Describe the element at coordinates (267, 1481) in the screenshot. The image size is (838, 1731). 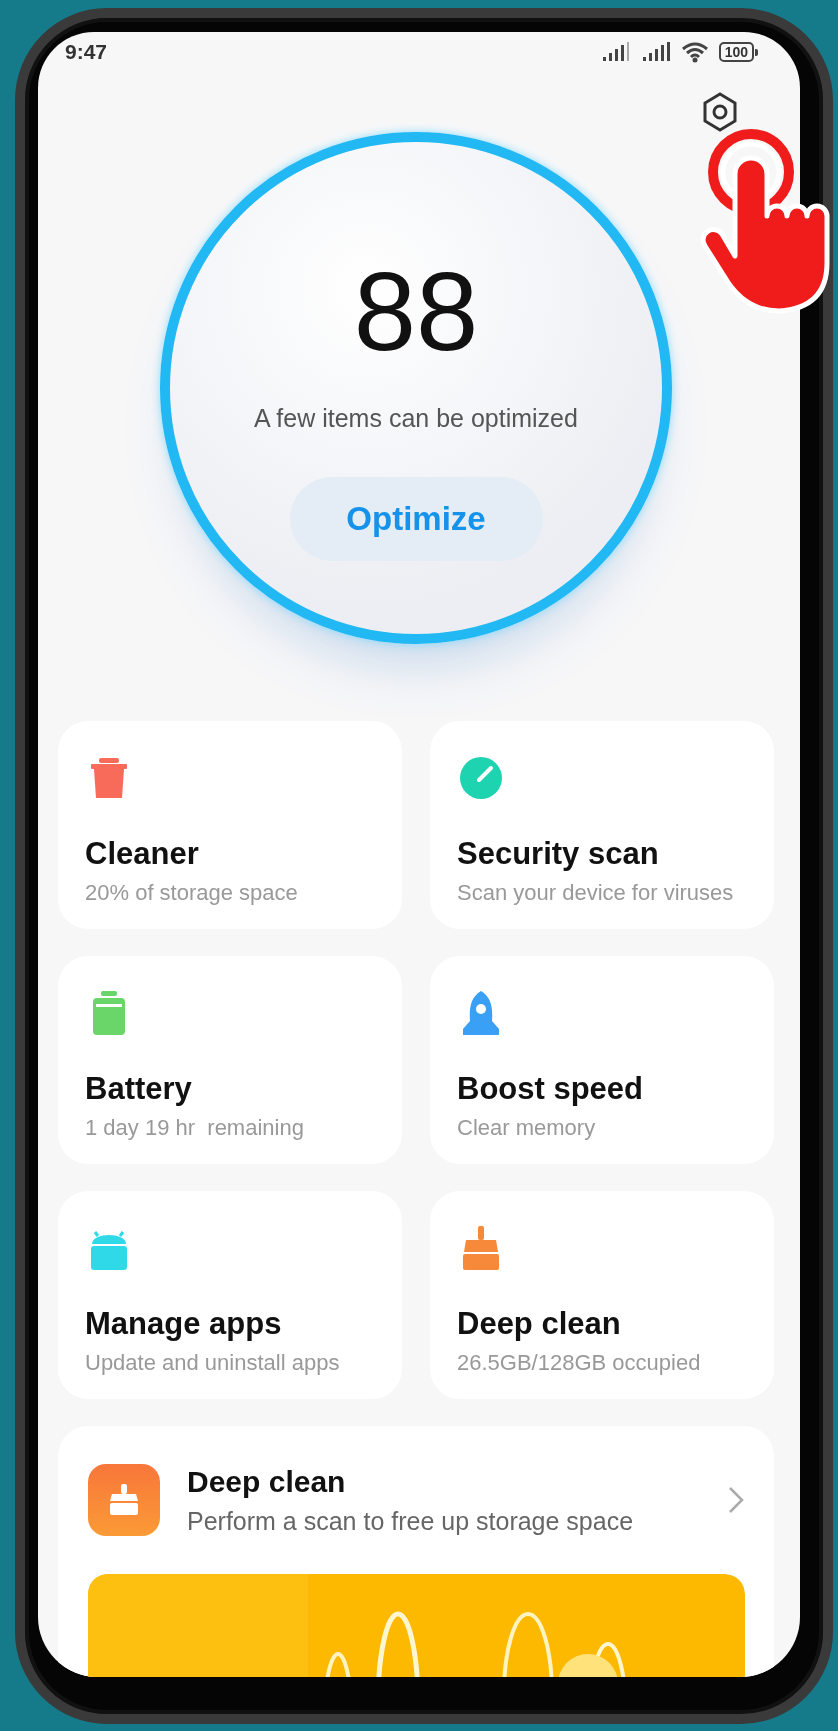
I see `card-title: Deep clean` at that location.